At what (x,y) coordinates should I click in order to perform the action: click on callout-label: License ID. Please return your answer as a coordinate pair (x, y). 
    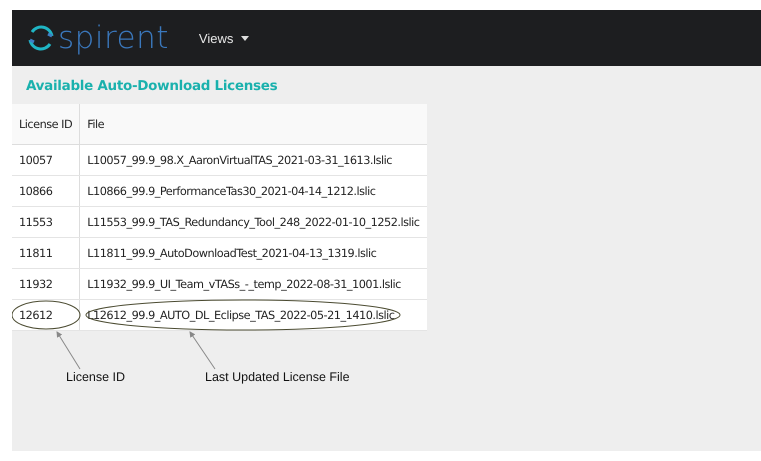
    Looking at the image, I should click on (96, 377).